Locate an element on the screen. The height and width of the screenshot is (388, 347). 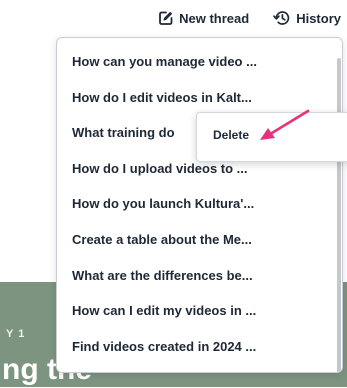
history-label: History is located at coordinates (318, 18).